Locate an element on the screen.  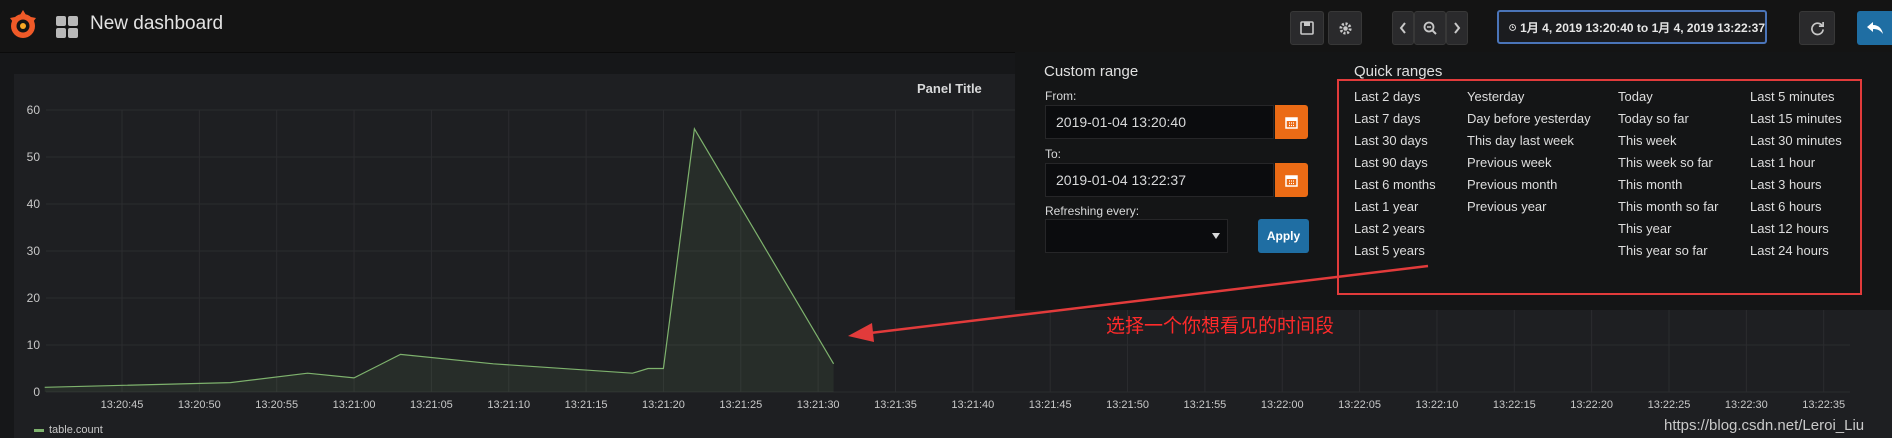
watermark-text: https://blog.csdn.net/Leroi_Liu is located at coordinates (1764, 425).